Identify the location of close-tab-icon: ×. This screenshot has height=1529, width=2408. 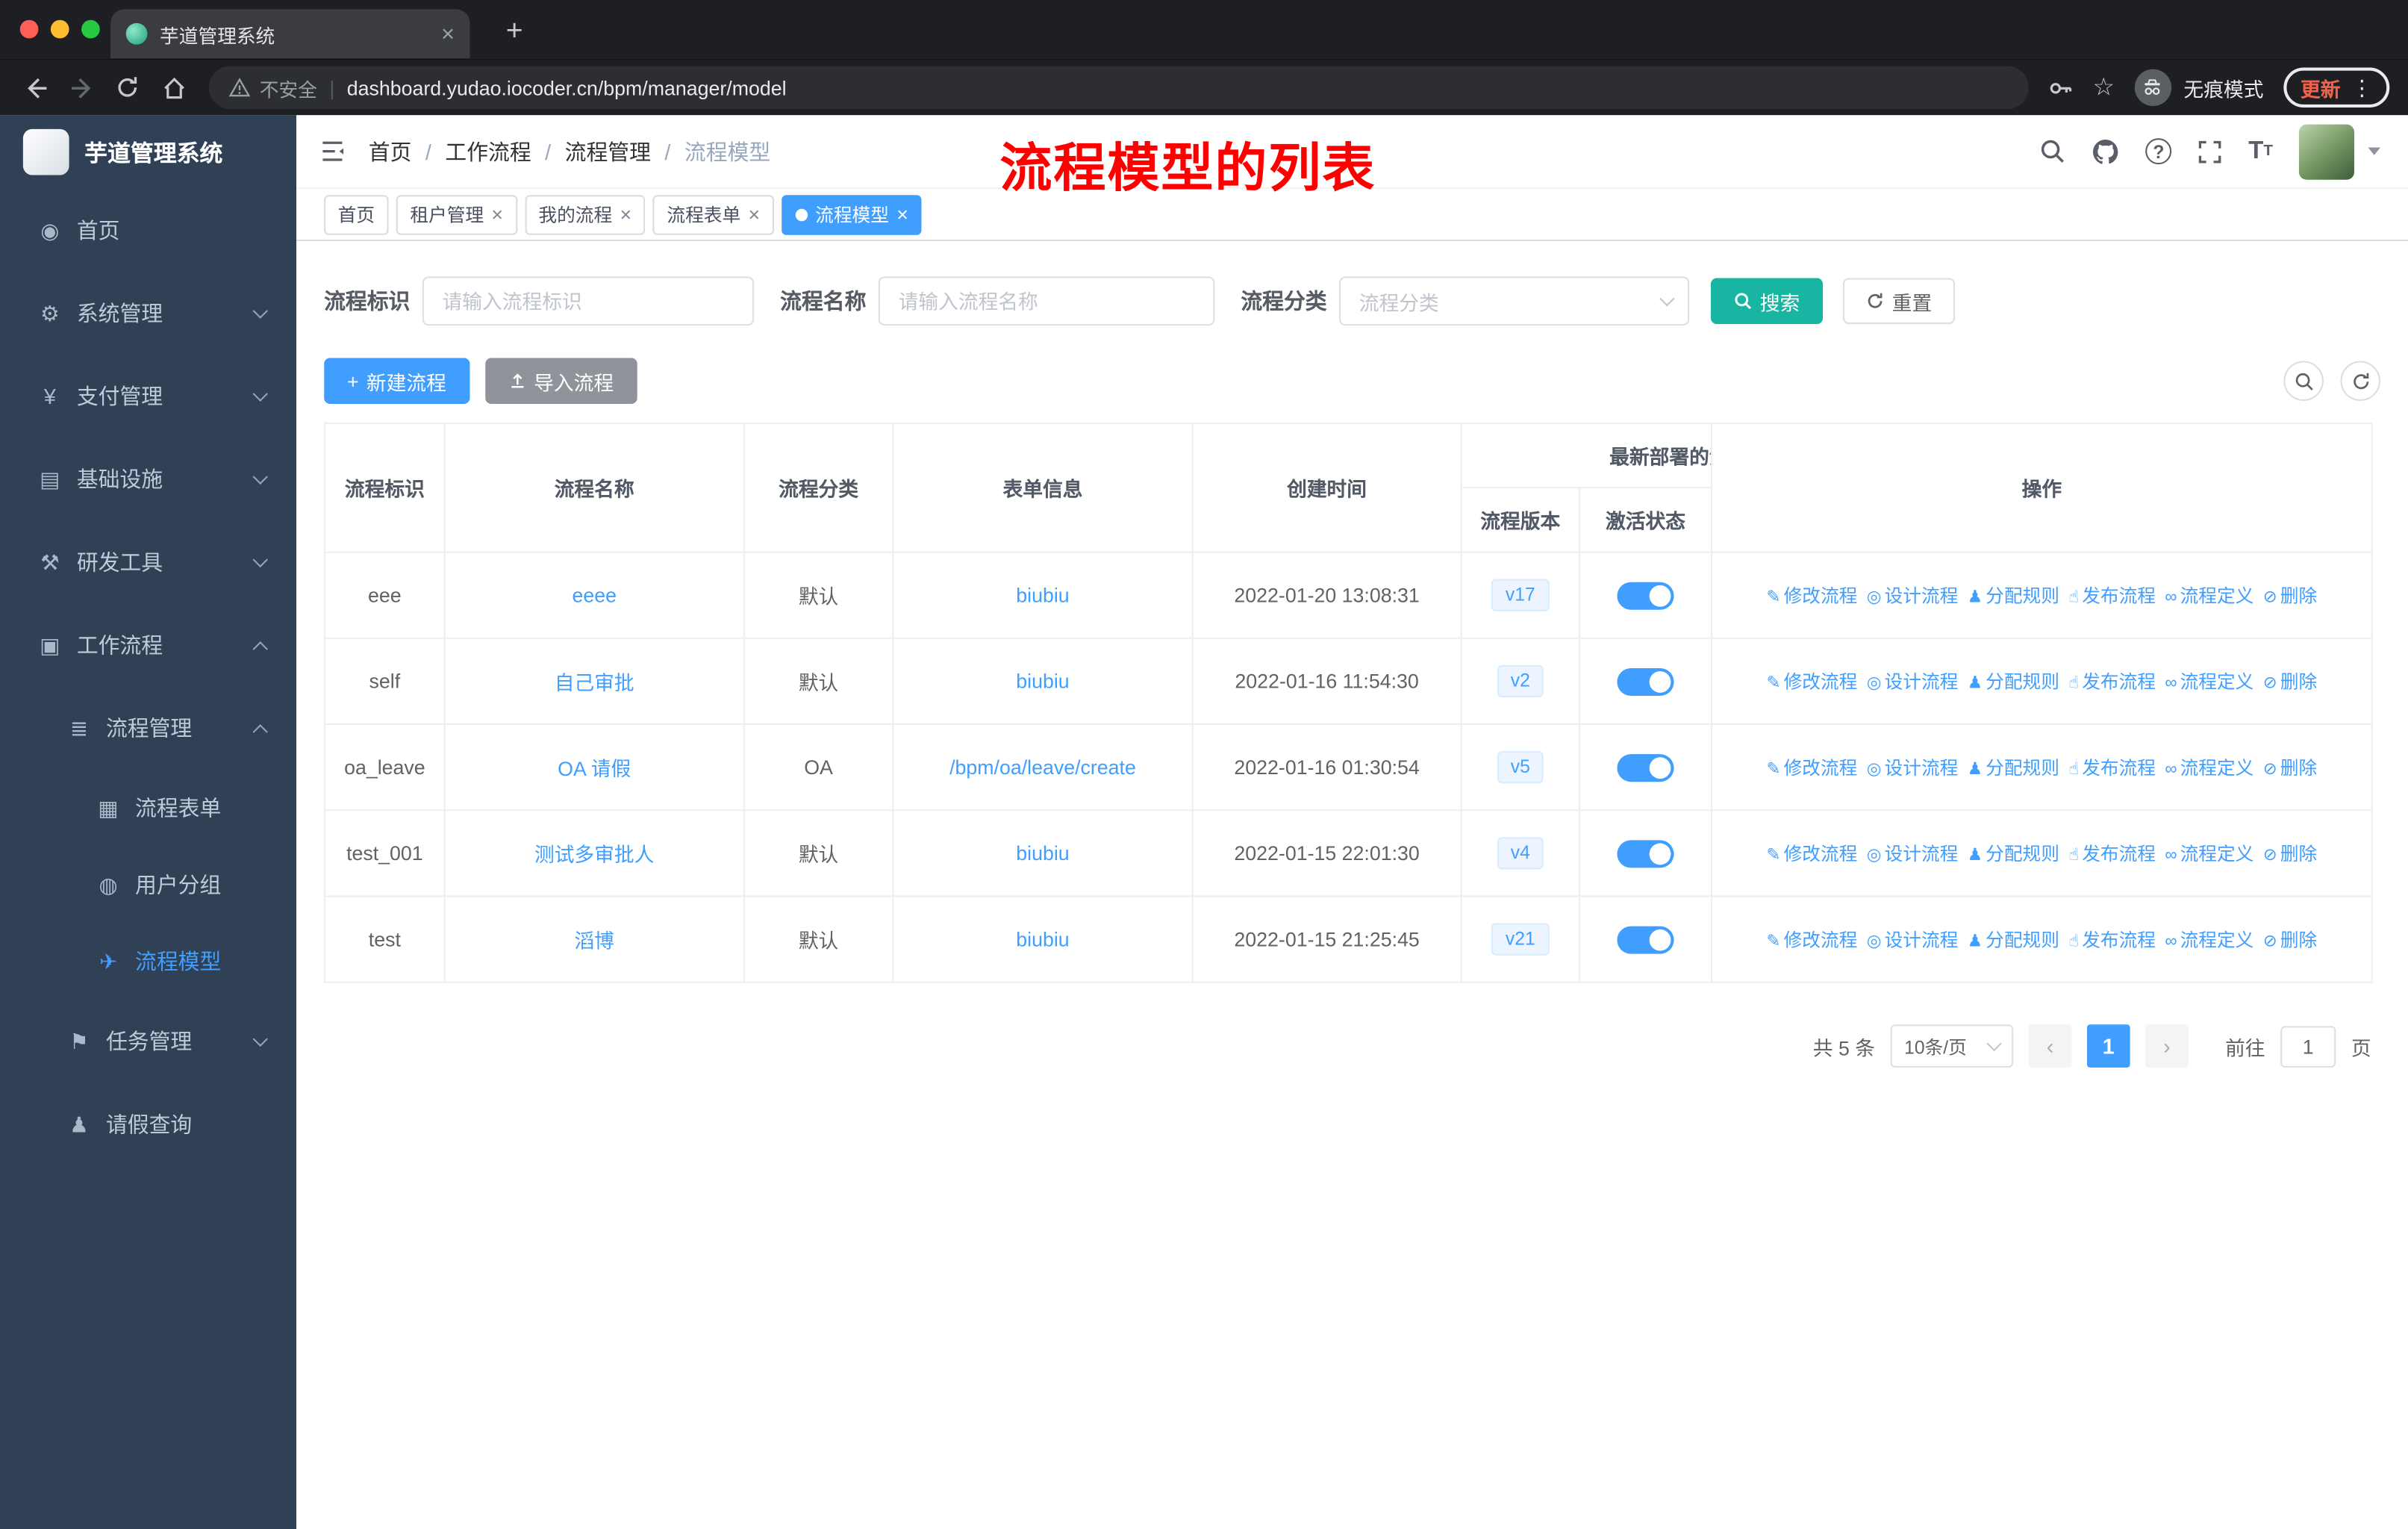
(448, 34).